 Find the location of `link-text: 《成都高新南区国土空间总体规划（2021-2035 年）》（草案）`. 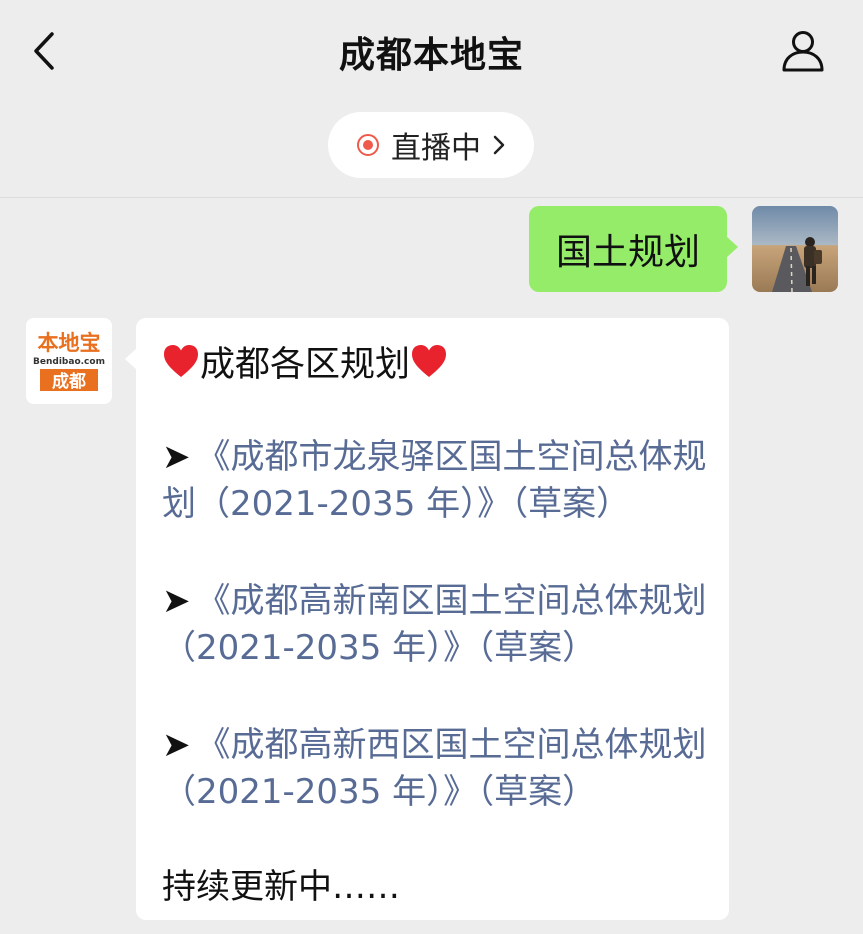

link-text: 《成都高新南区国土空间总体规划（2021-2035 年）》（草案） is located at coordinates (434, 624).